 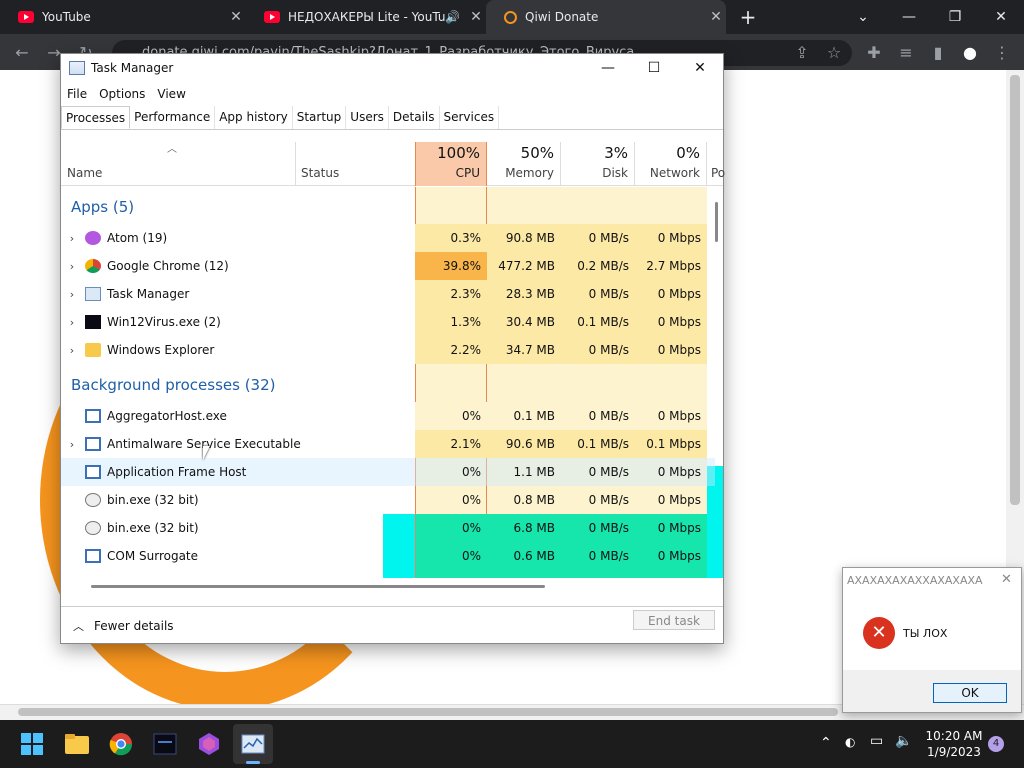 I want to click on menu-kebab-icon: ⋮, so click(x=1002, y=52).